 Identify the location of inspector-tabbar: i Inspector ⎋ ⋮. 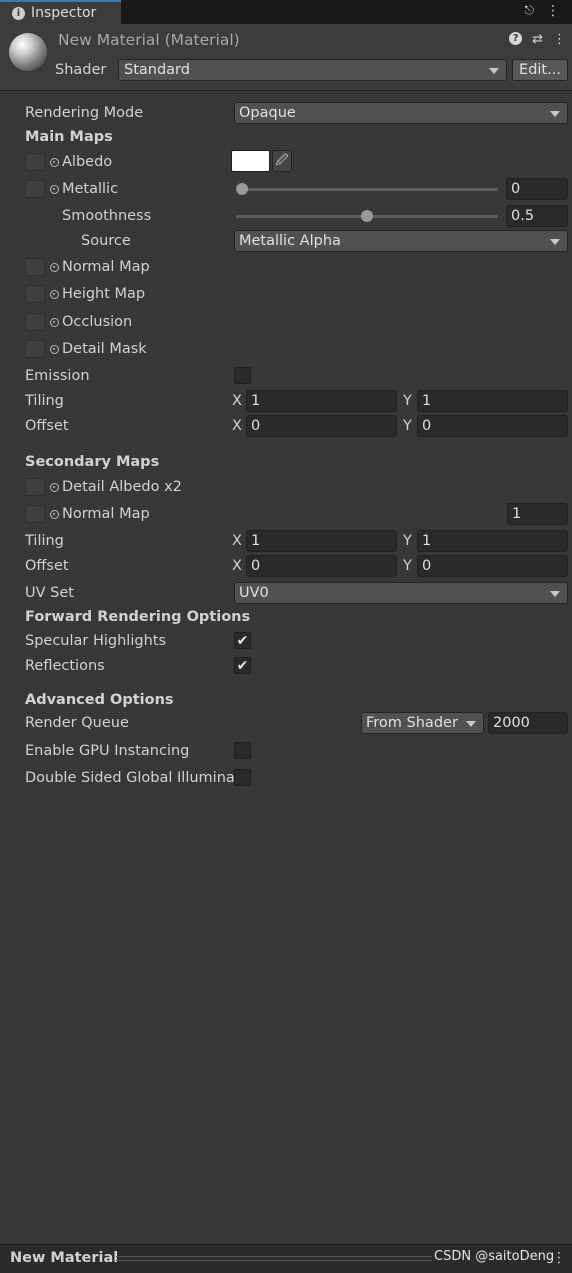
(286, 12).